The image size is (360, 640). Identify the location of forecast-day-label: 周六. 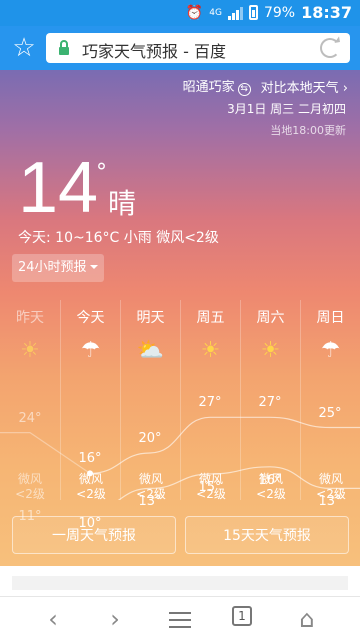
(270, 318).